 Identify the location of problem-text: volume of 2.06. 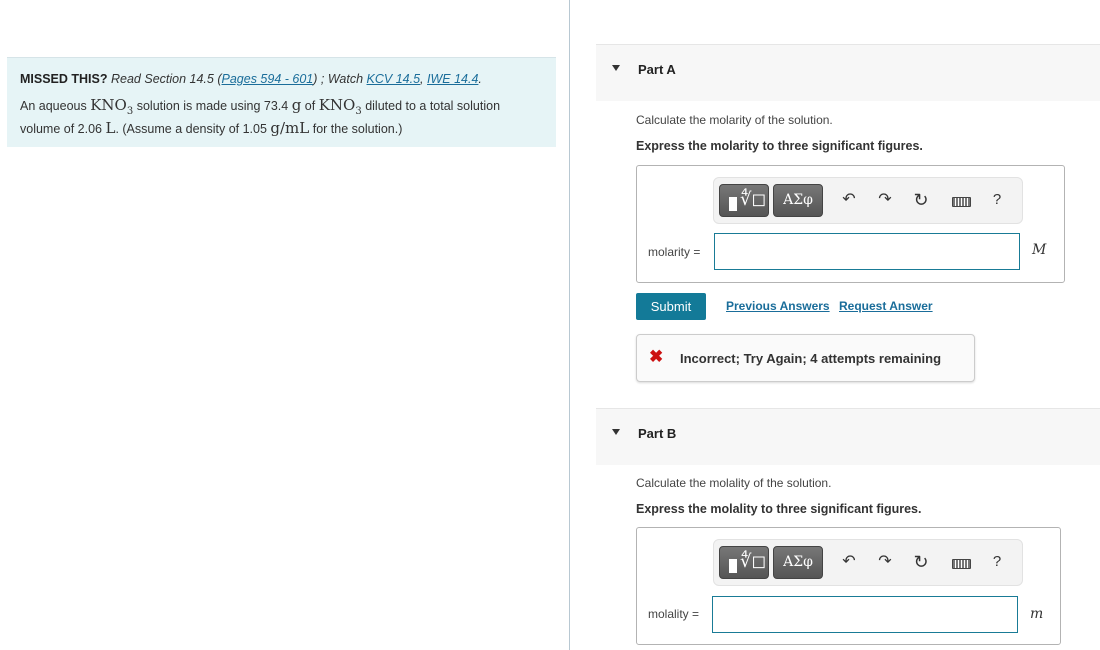
(61, 129).